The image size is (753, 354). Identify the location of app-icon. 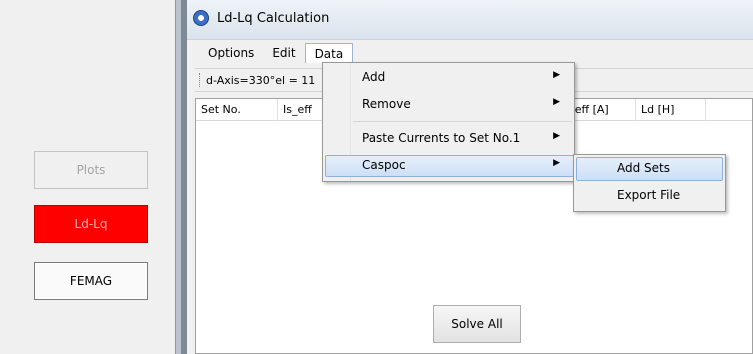
(201, 18).